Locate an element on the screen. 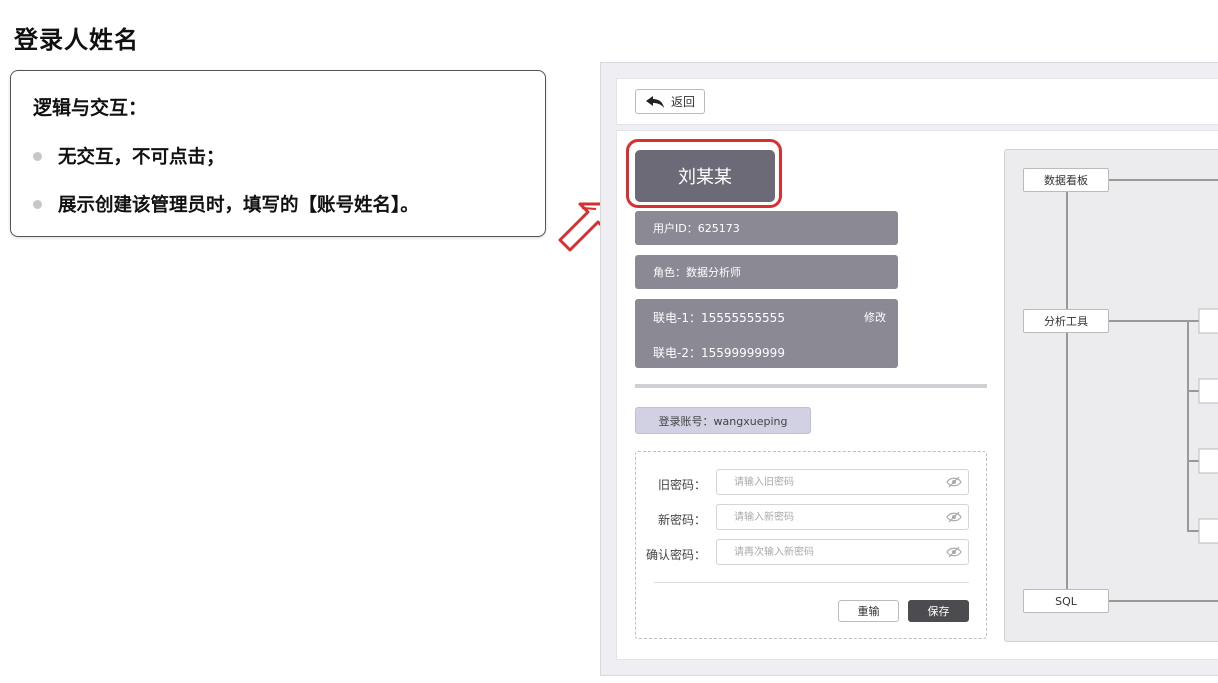  save-button: 保存 is located at coordinates (938, 611).